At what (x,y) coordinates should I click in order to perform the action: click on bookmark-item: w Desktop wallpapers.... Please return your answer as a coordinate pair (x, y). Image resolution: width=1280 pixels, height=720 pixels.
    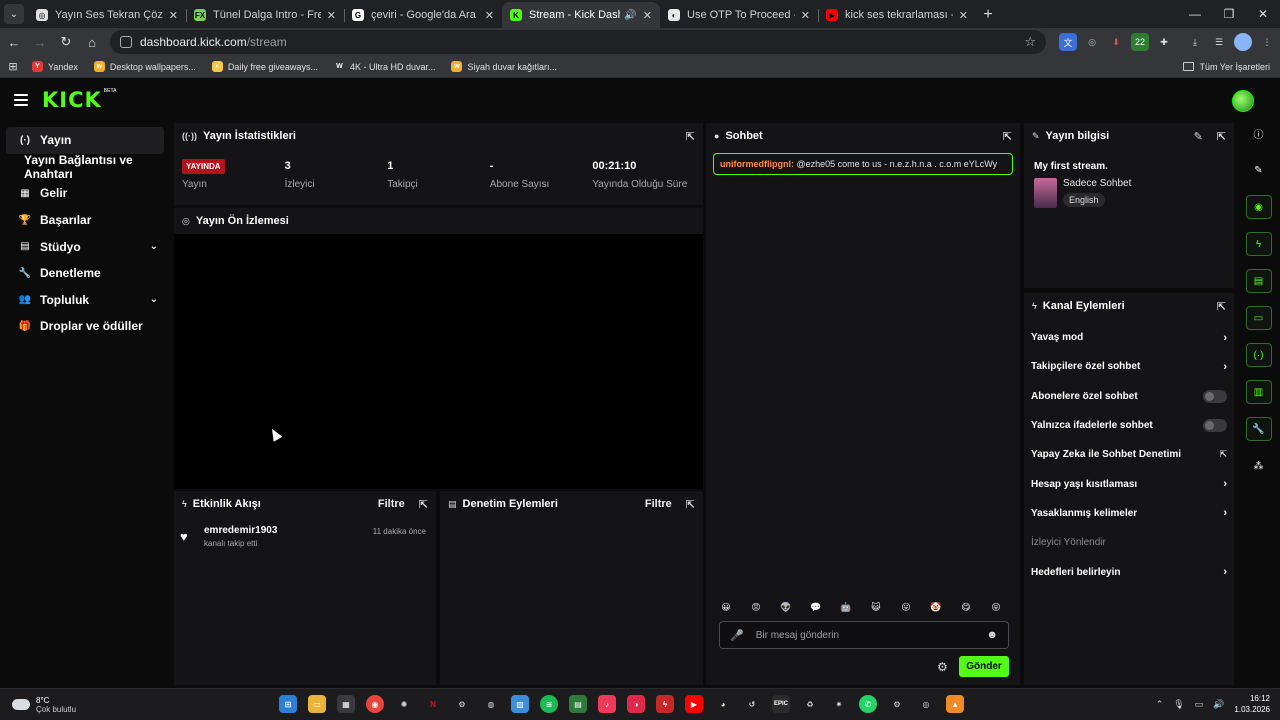
    Looking at the image, I should click on (144, 66).